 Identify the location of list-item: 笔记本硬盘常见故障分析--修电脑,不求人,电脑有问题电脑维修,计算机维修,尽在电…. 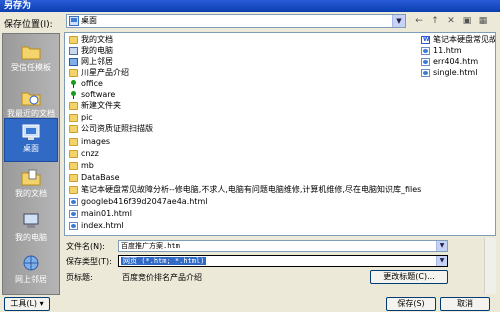
(245, 190).